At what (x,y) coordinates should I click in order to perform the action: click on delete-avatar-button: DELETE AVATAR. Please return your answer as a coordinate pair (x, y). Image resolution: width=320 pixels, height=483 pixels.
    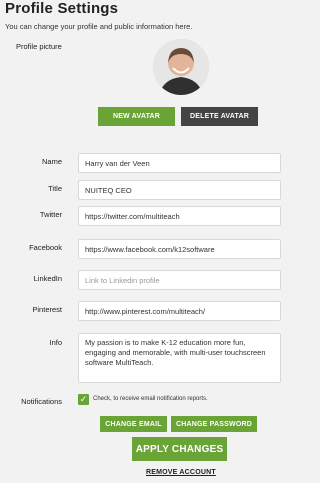
    Looking at the image, I should click on (219, 116).